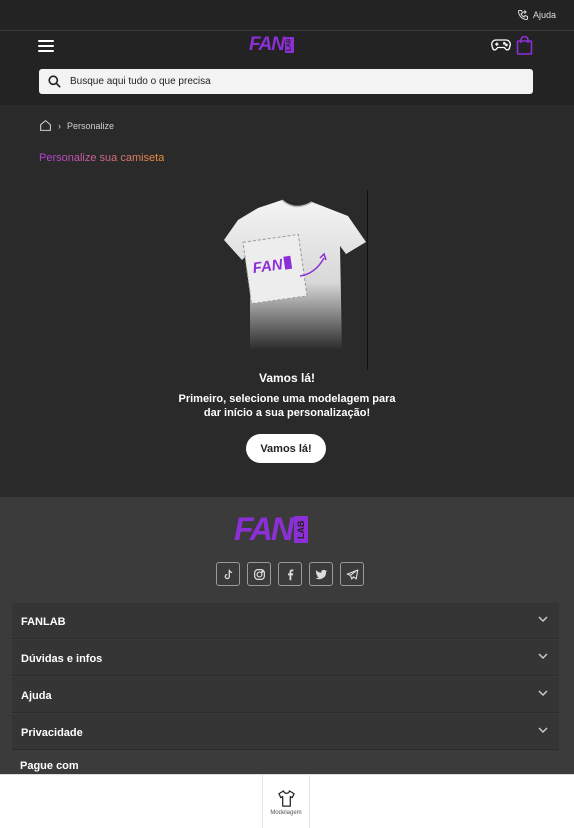  What do you see at coordinates (62, 659) in the screenshot?
I see `footer-section-label: Dúvidas e infos` at bounding box center [62, 659].